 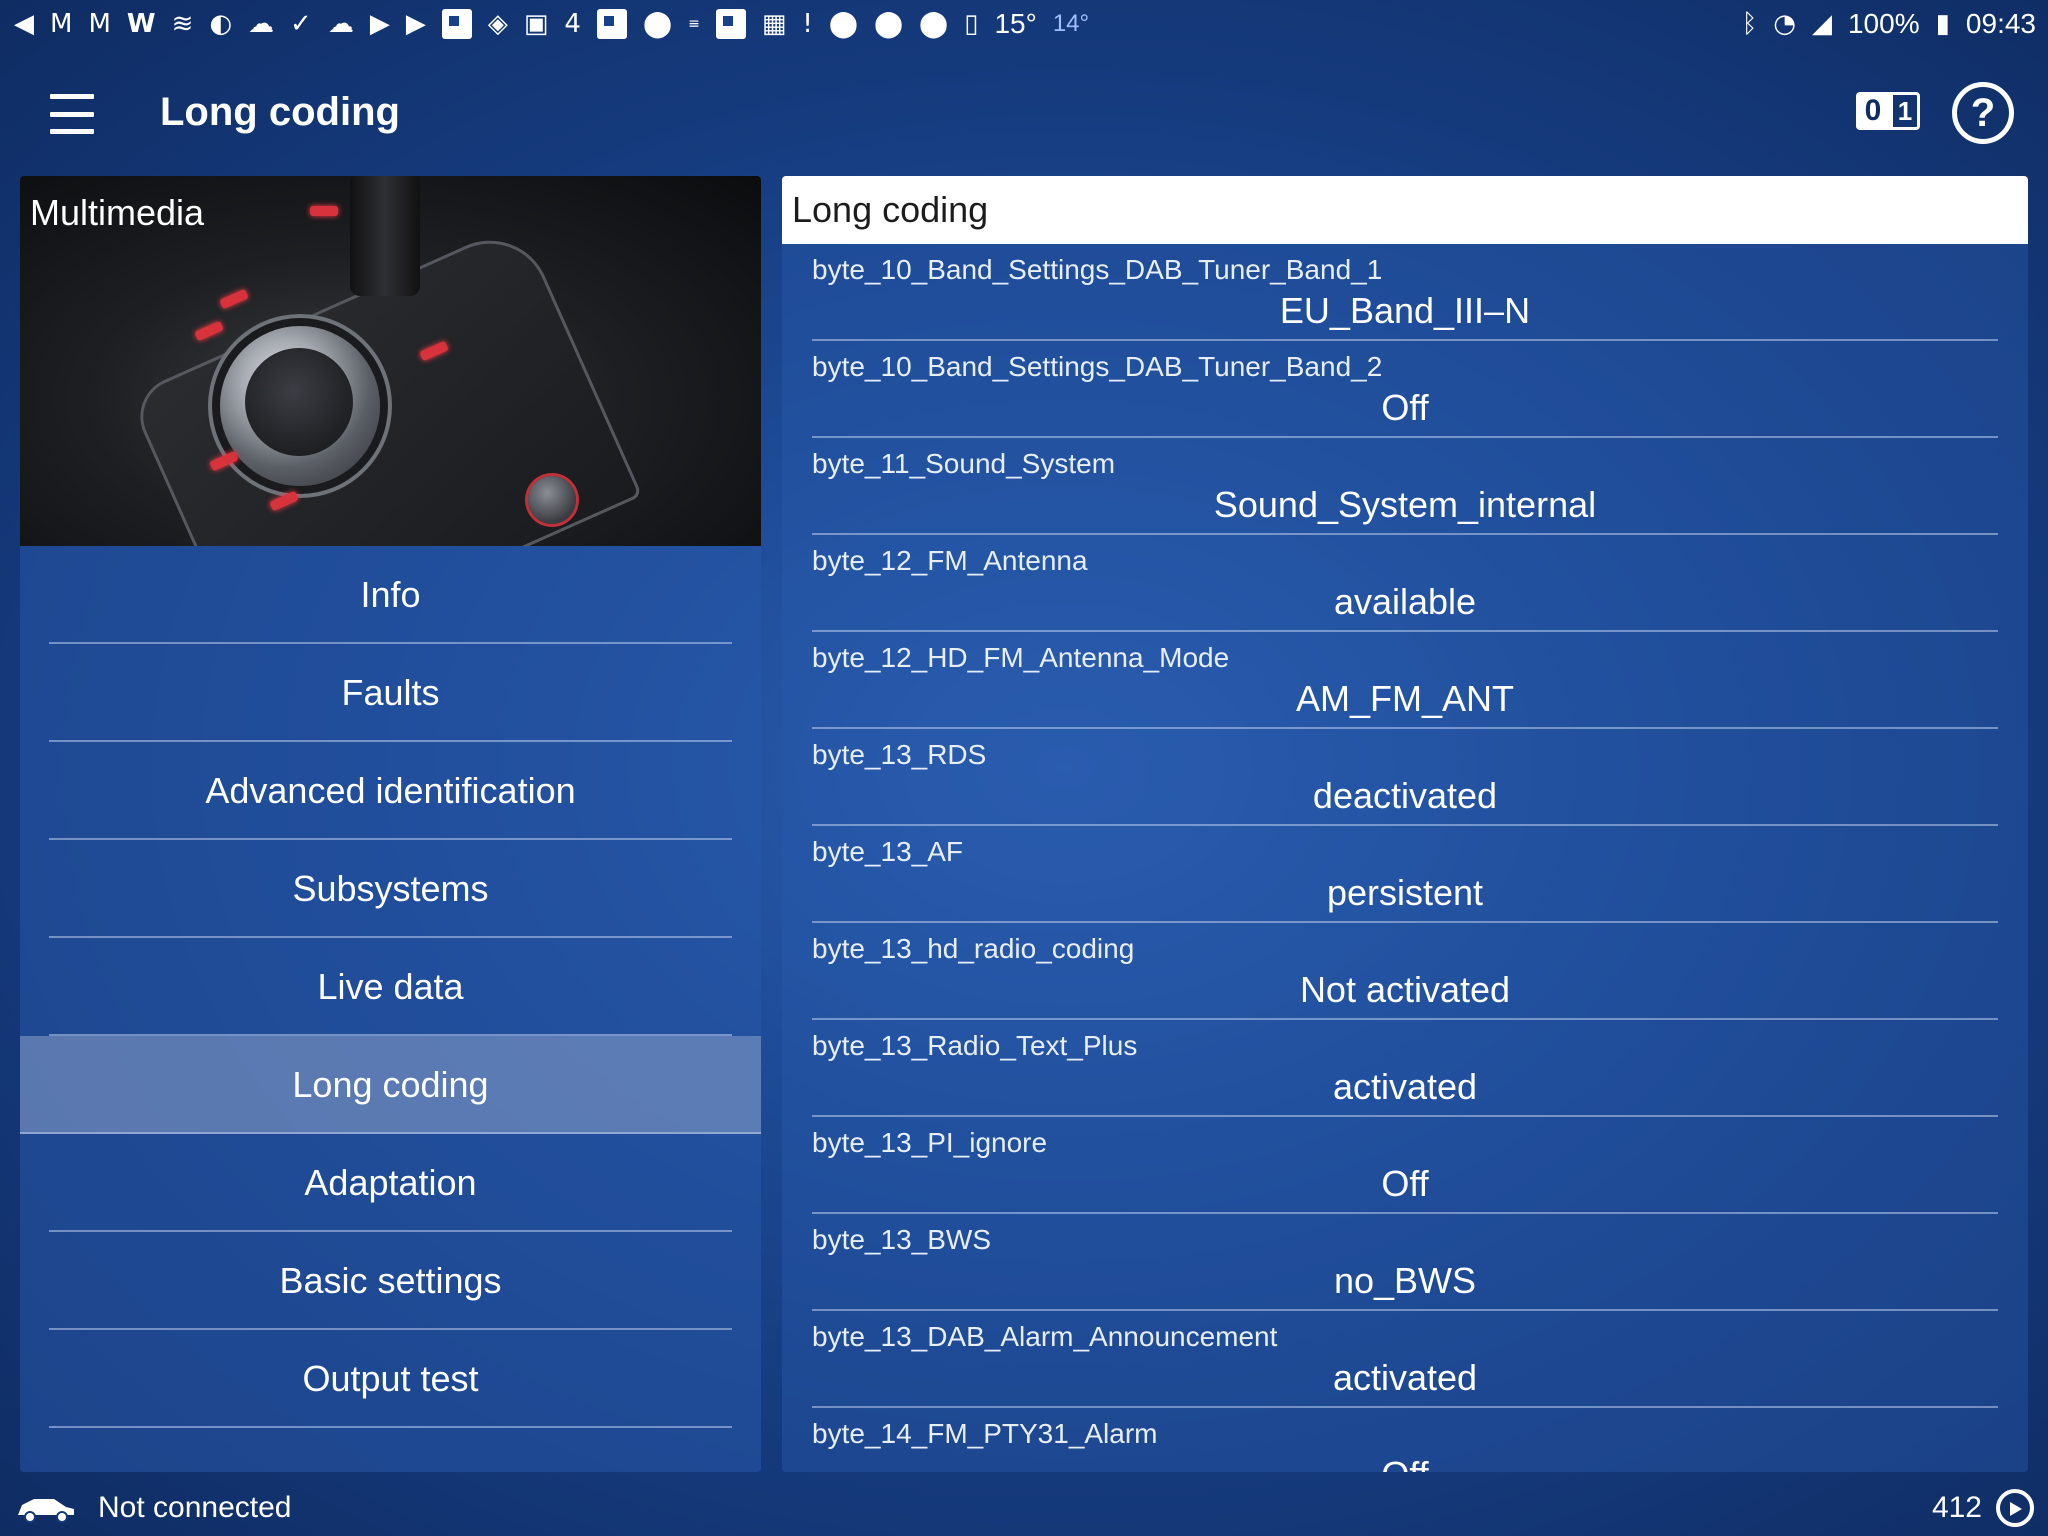 I want to click on coding-parameter-value: persistent, so click(x=1405, y=892).